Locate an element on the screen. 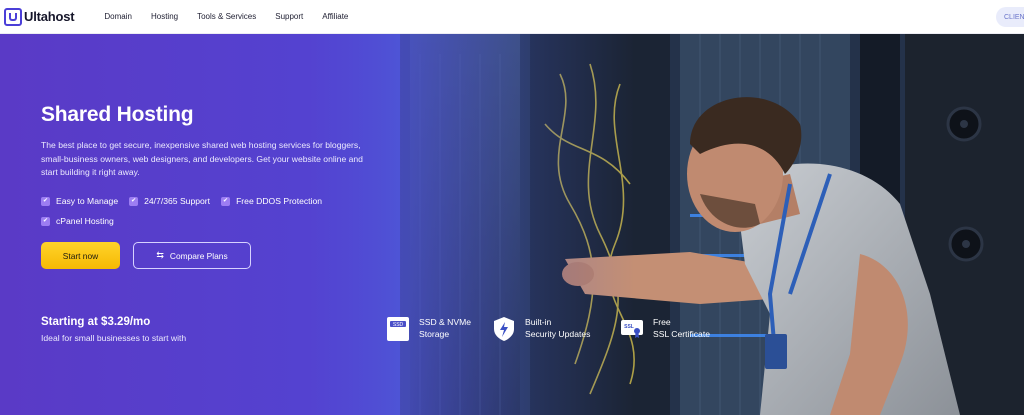  feature-item: ✔ Easy to Manage is located at coordinates (79, 201).